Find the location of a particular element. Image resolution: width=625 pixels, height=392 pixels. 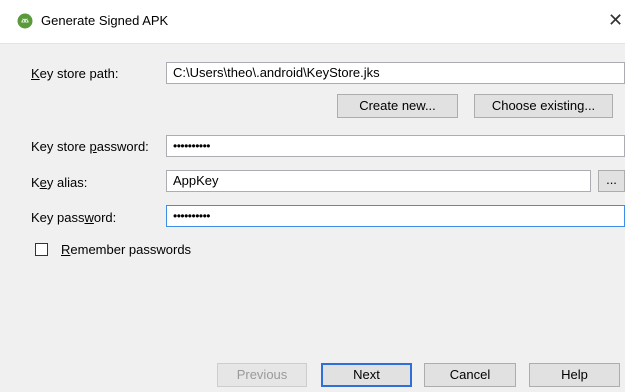

android-icon is located at coordinates (25, 21).